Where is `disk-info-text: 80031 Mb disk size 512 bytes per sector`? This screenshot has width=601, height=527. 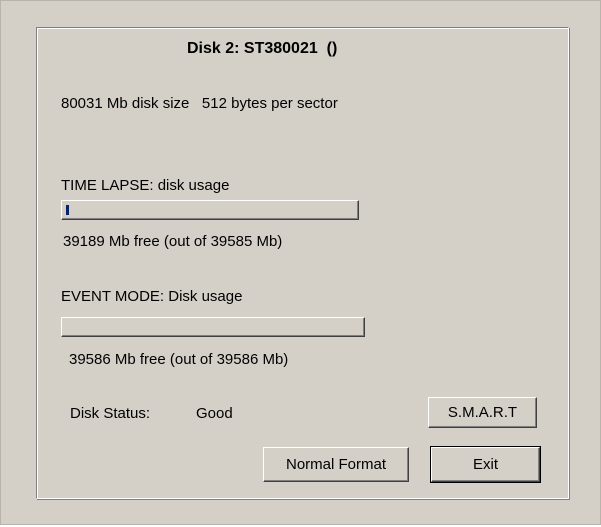 disk-info-text: 80031 Mb disk size 512 bytes per sector is located at coordinates (199, 103).